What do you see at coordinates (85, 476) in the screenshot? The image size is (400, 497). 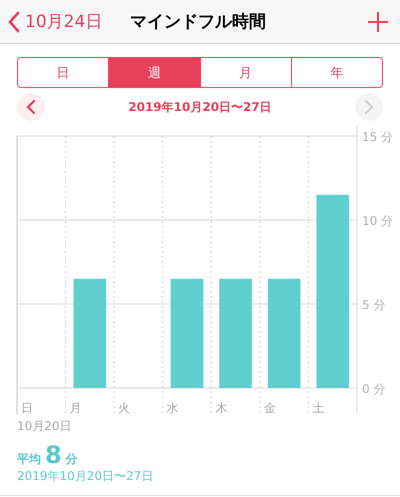 I see `summary-range: 2019年10月20日〜27日` at bounding box center [85, 476].